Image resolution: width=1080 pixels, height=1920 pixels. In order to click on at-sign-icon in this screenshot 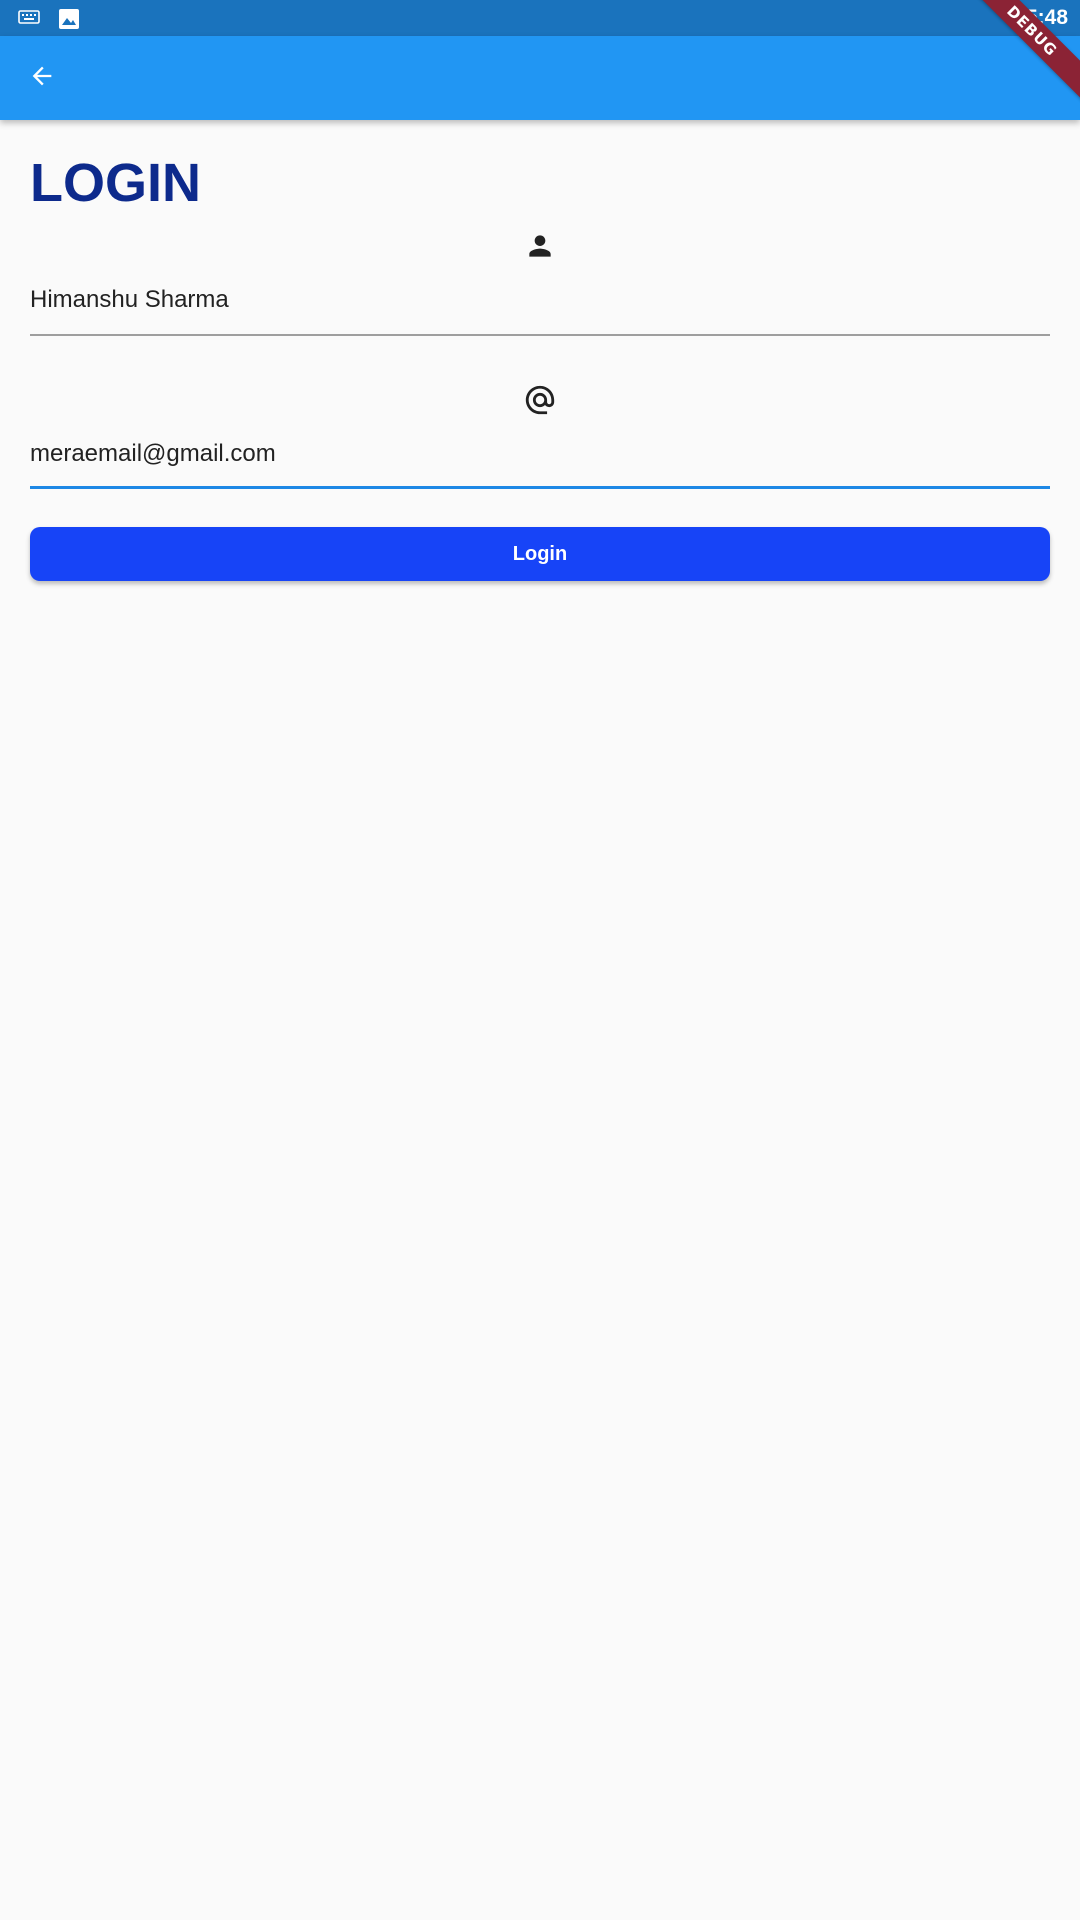, I will do `click(540, 400)`.